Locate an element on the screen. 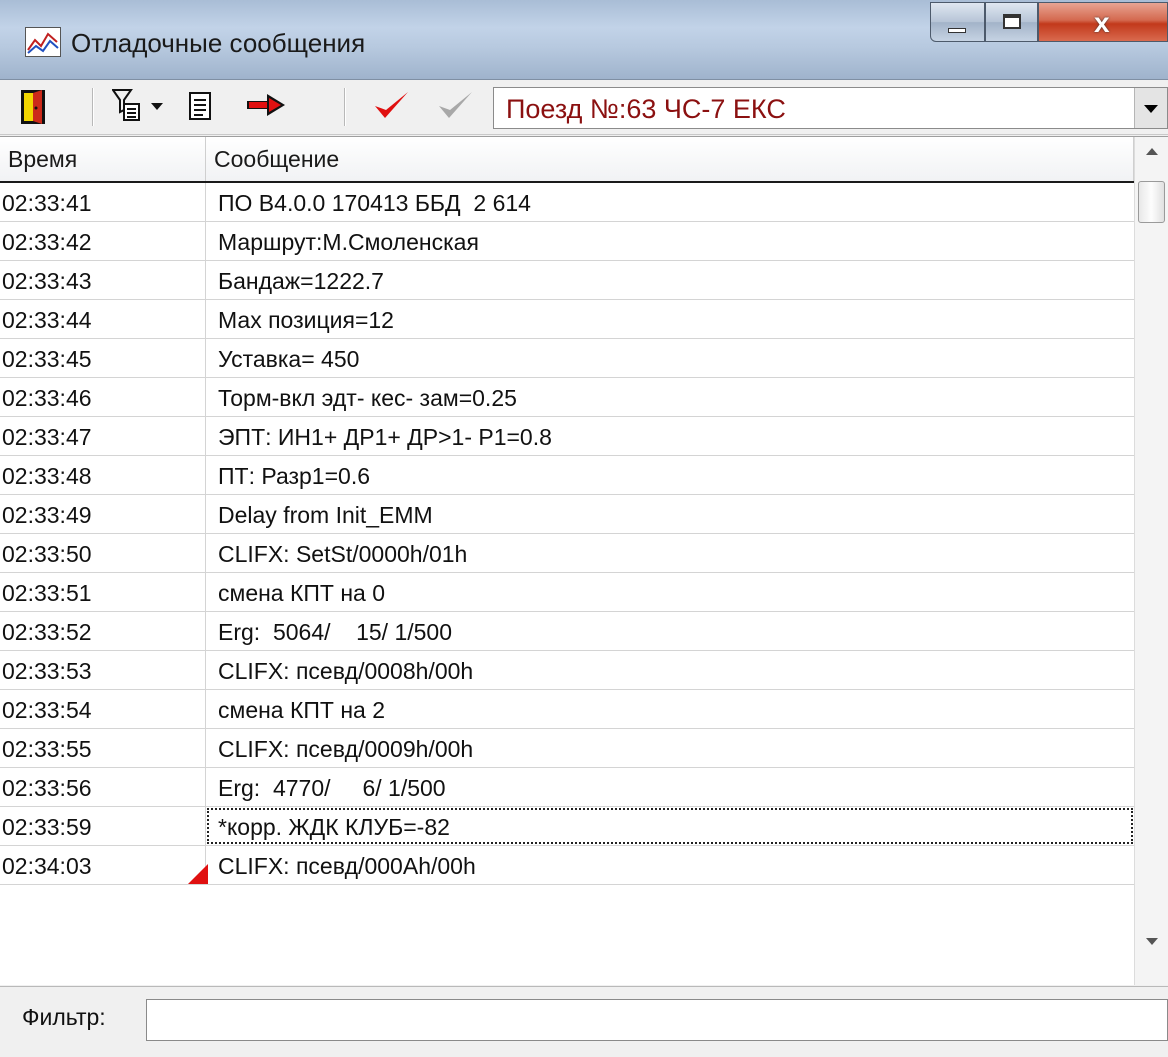  row-message: Delay from Init_EMM is located at coordinates (325, 515).